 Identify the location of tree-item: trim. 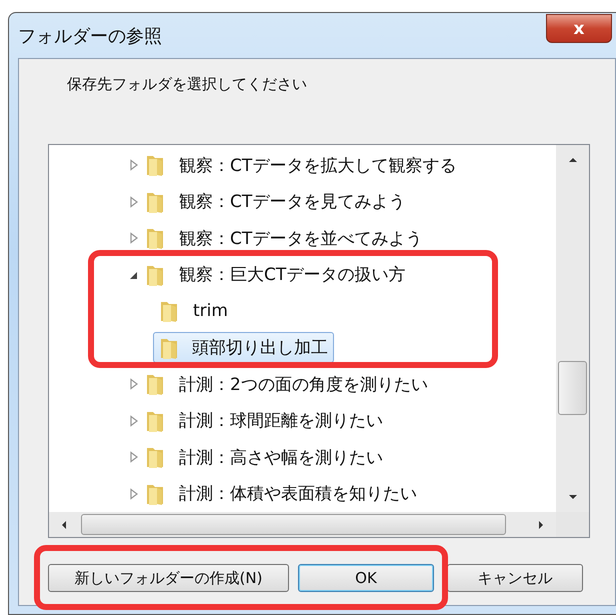
(210, 311).